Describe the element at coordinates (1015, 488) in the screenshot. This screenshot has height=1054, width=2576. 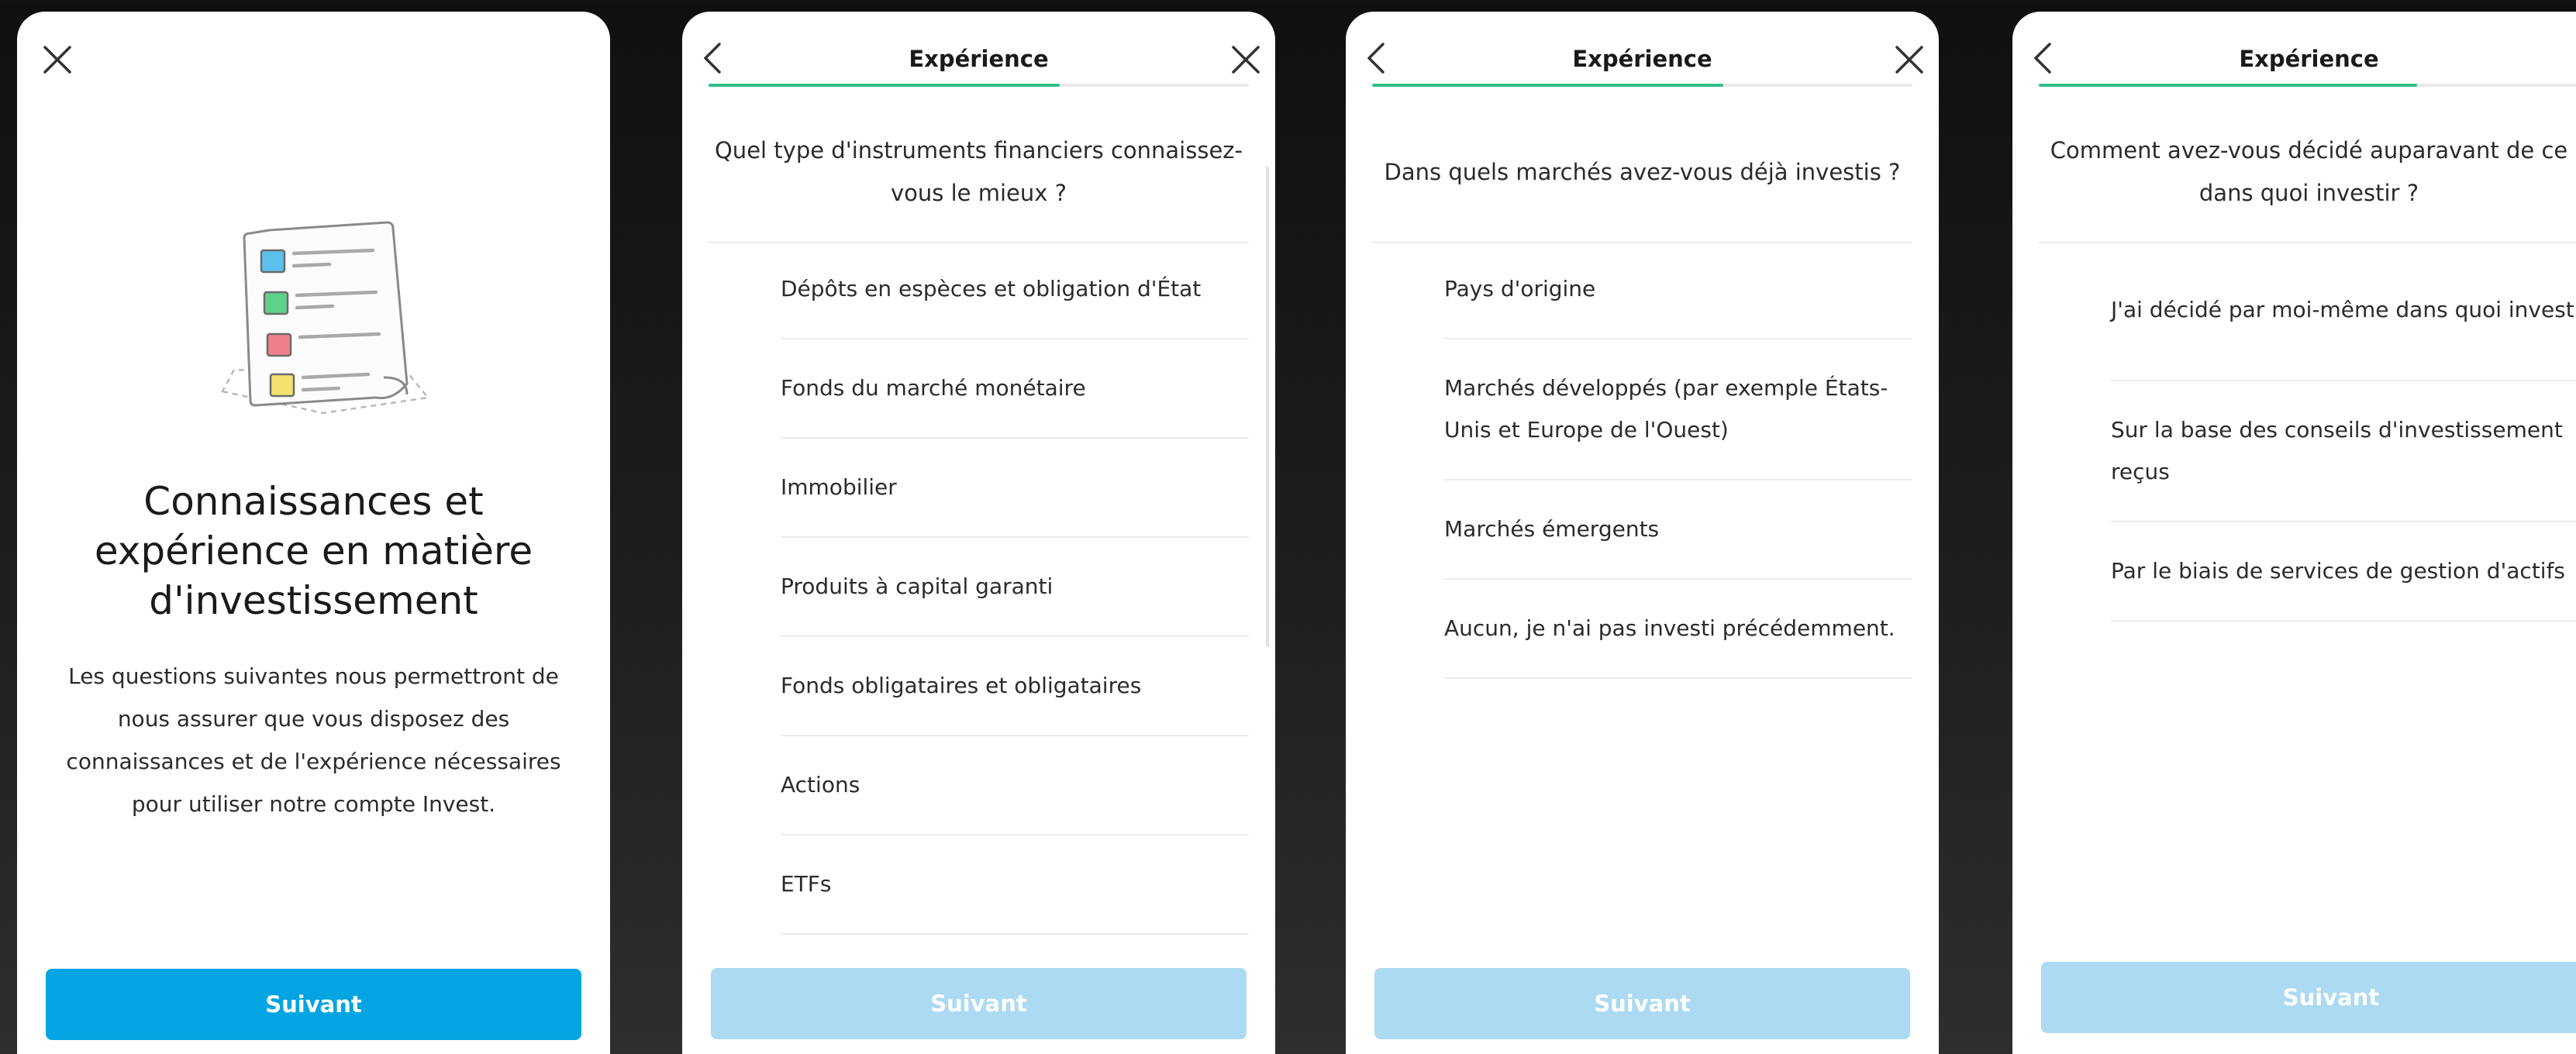
I see `answer-option: Immobilier` at that location.